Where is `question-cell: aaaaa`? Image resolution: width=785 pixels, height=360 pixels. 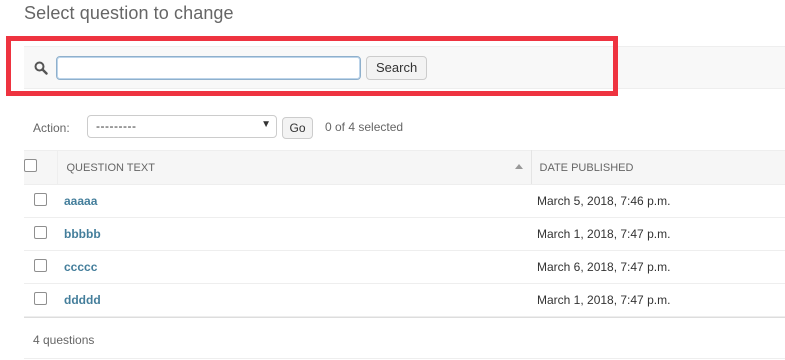
question-cell: aaaaa is located at coordinates (294, 201).